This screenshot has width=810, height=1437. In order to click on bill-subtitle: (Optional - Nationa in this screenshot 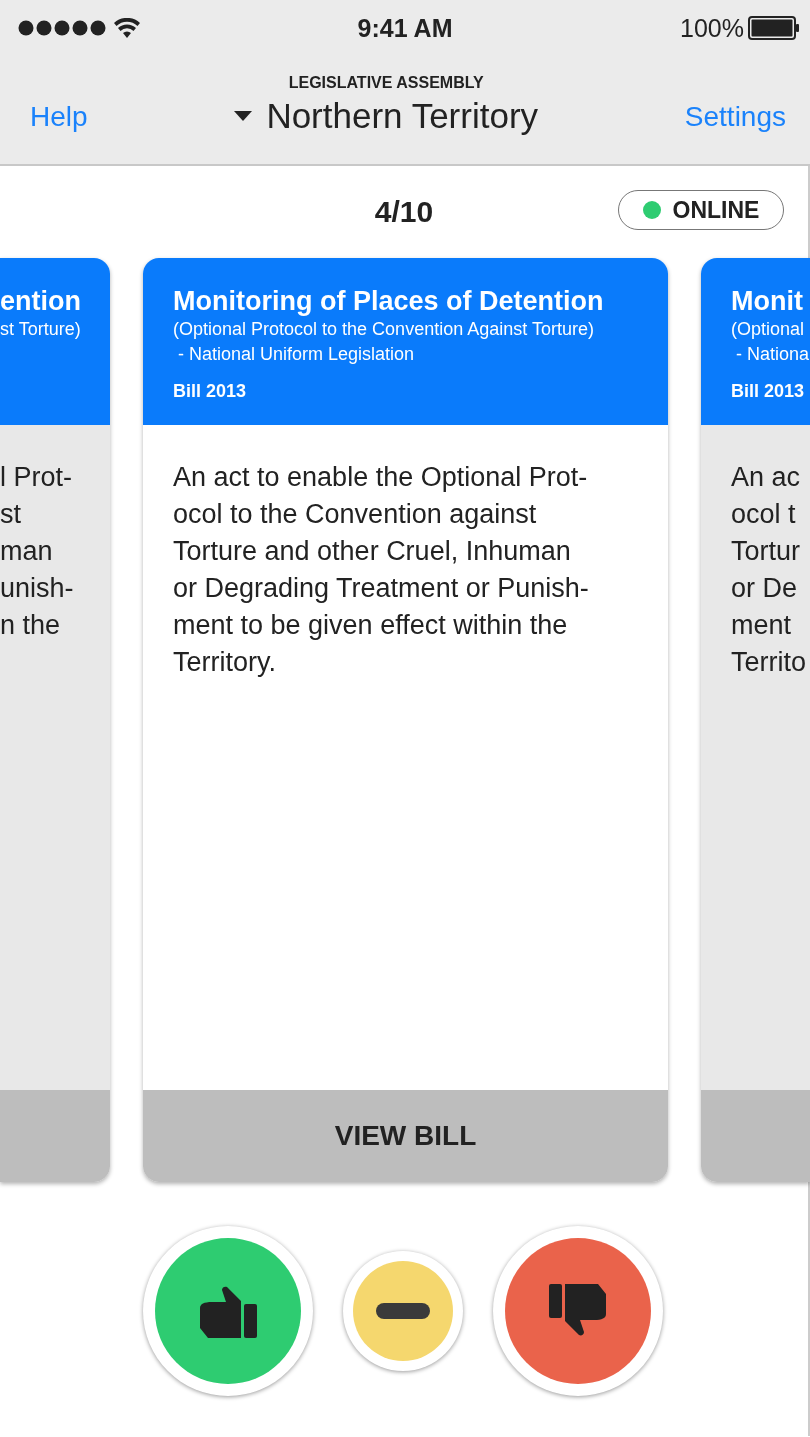, I will do `click(770, 342)`.